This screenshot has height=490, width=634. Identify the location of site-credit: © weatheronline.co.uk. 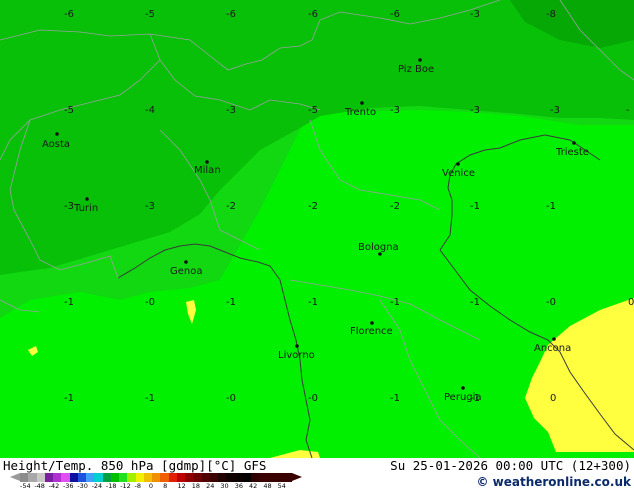
(553, 482).